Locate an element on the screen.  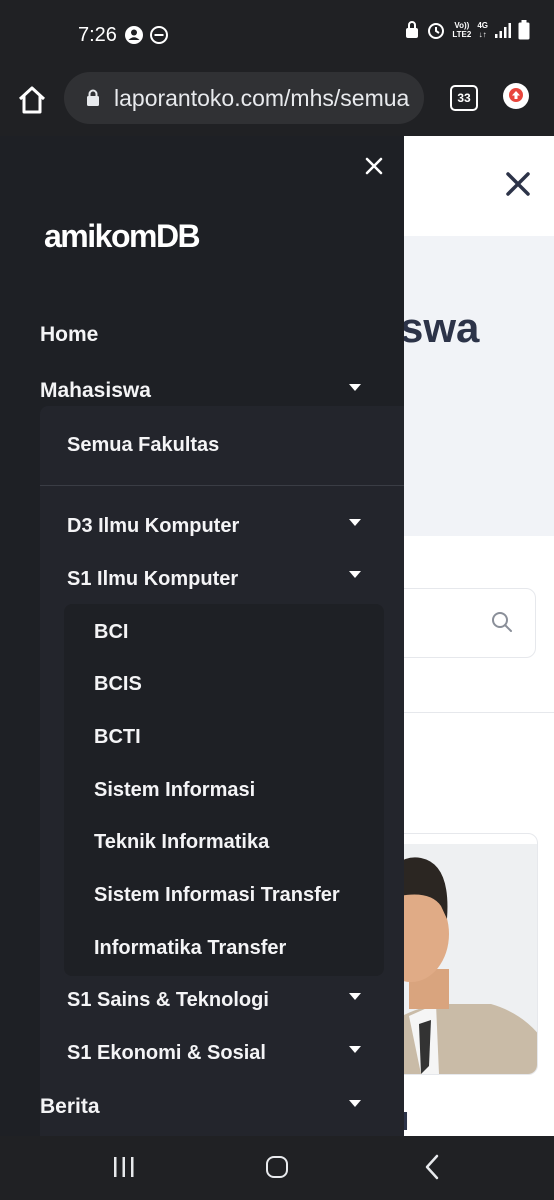
menu-item-berita: Berita is located at coordinates (70, 1107).